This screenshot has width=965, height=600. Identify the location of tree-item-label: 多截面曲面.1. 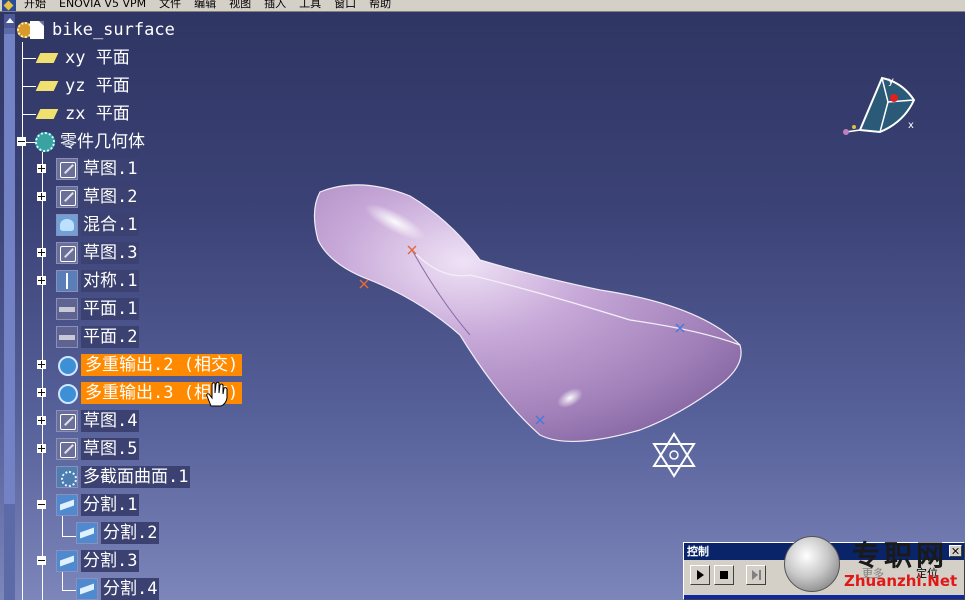
(136, 477).